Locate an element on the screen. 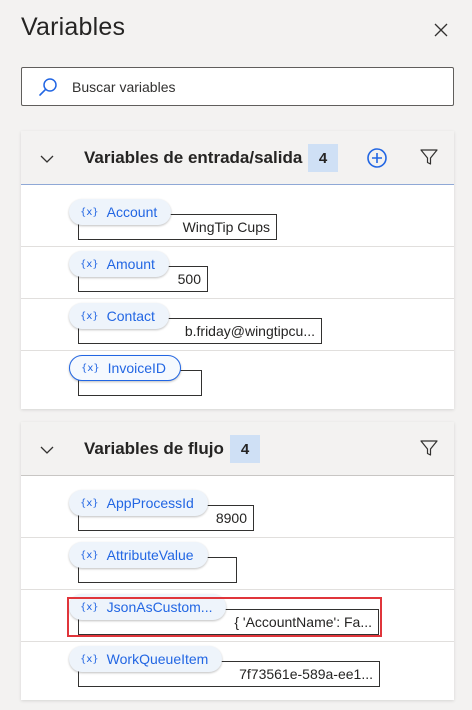 This screenshot has height=710, width=472. flow-filter-button is located at coordinates (429, 448).